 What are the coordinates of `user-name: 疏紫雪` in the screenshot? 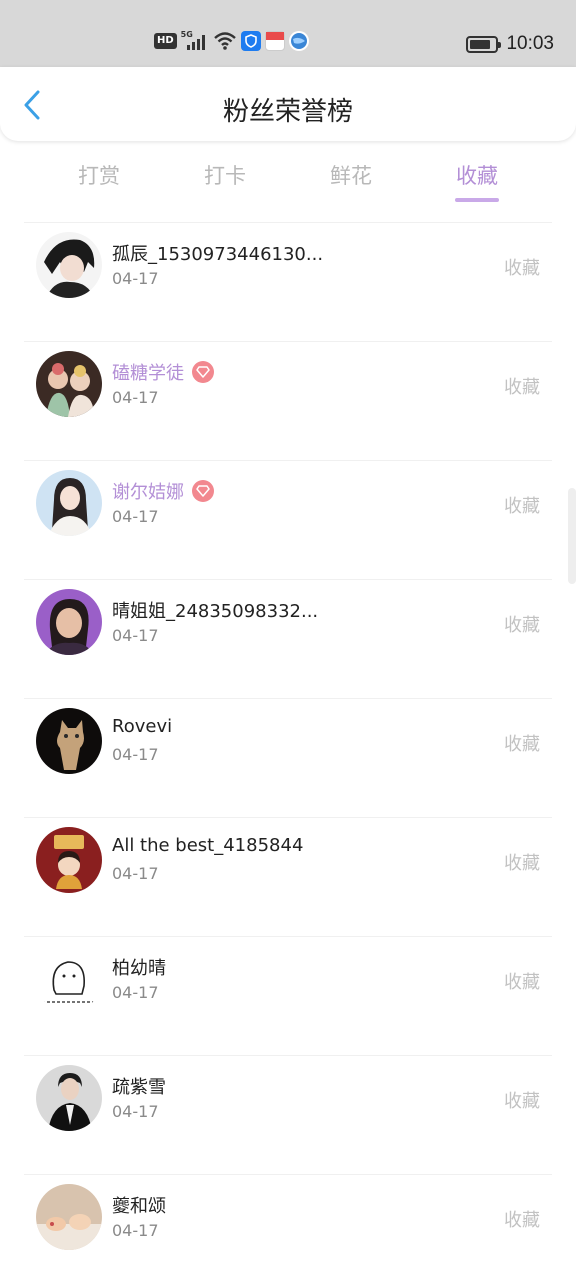 It's located at (139, 1087).